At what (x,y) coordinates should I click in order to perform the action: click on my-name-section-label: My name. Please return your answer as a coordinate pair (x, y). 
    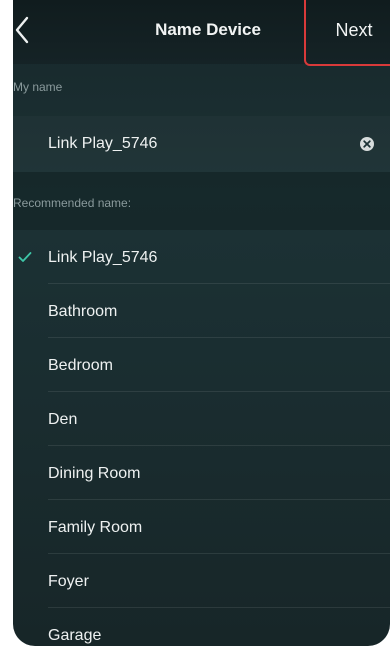
    Looking at the image, I should click on (38, 87).